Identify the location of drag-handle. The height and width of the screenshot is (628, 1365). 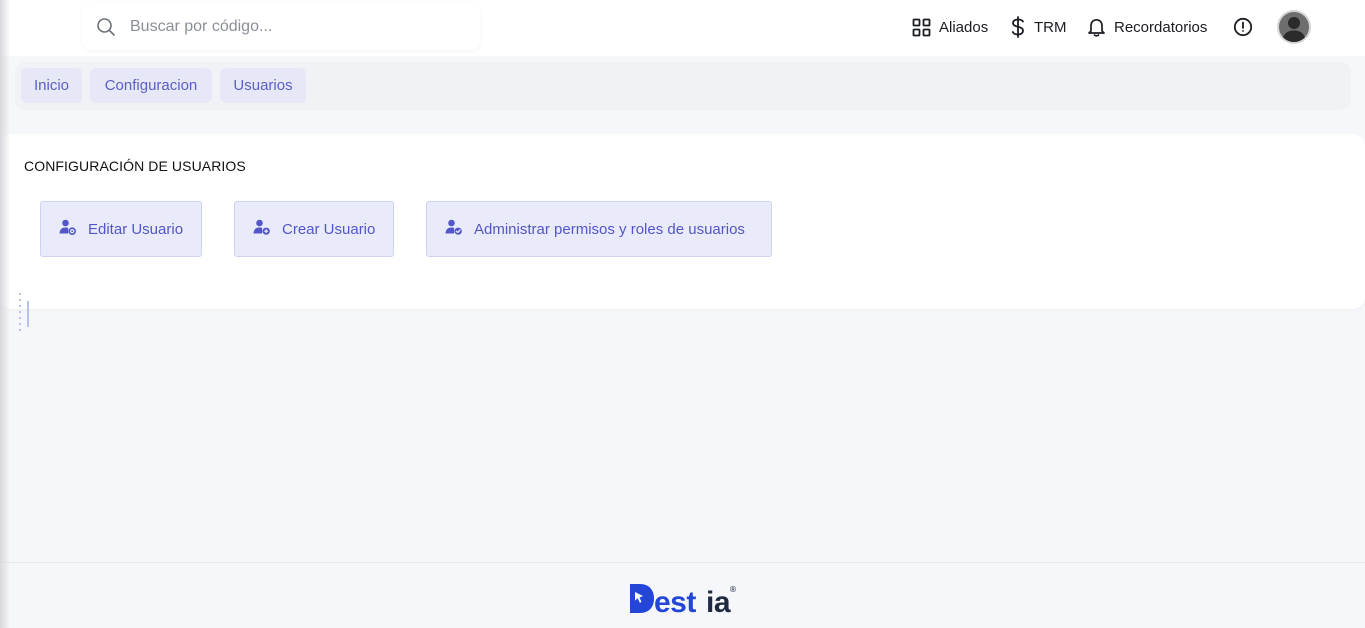
(24, 312).